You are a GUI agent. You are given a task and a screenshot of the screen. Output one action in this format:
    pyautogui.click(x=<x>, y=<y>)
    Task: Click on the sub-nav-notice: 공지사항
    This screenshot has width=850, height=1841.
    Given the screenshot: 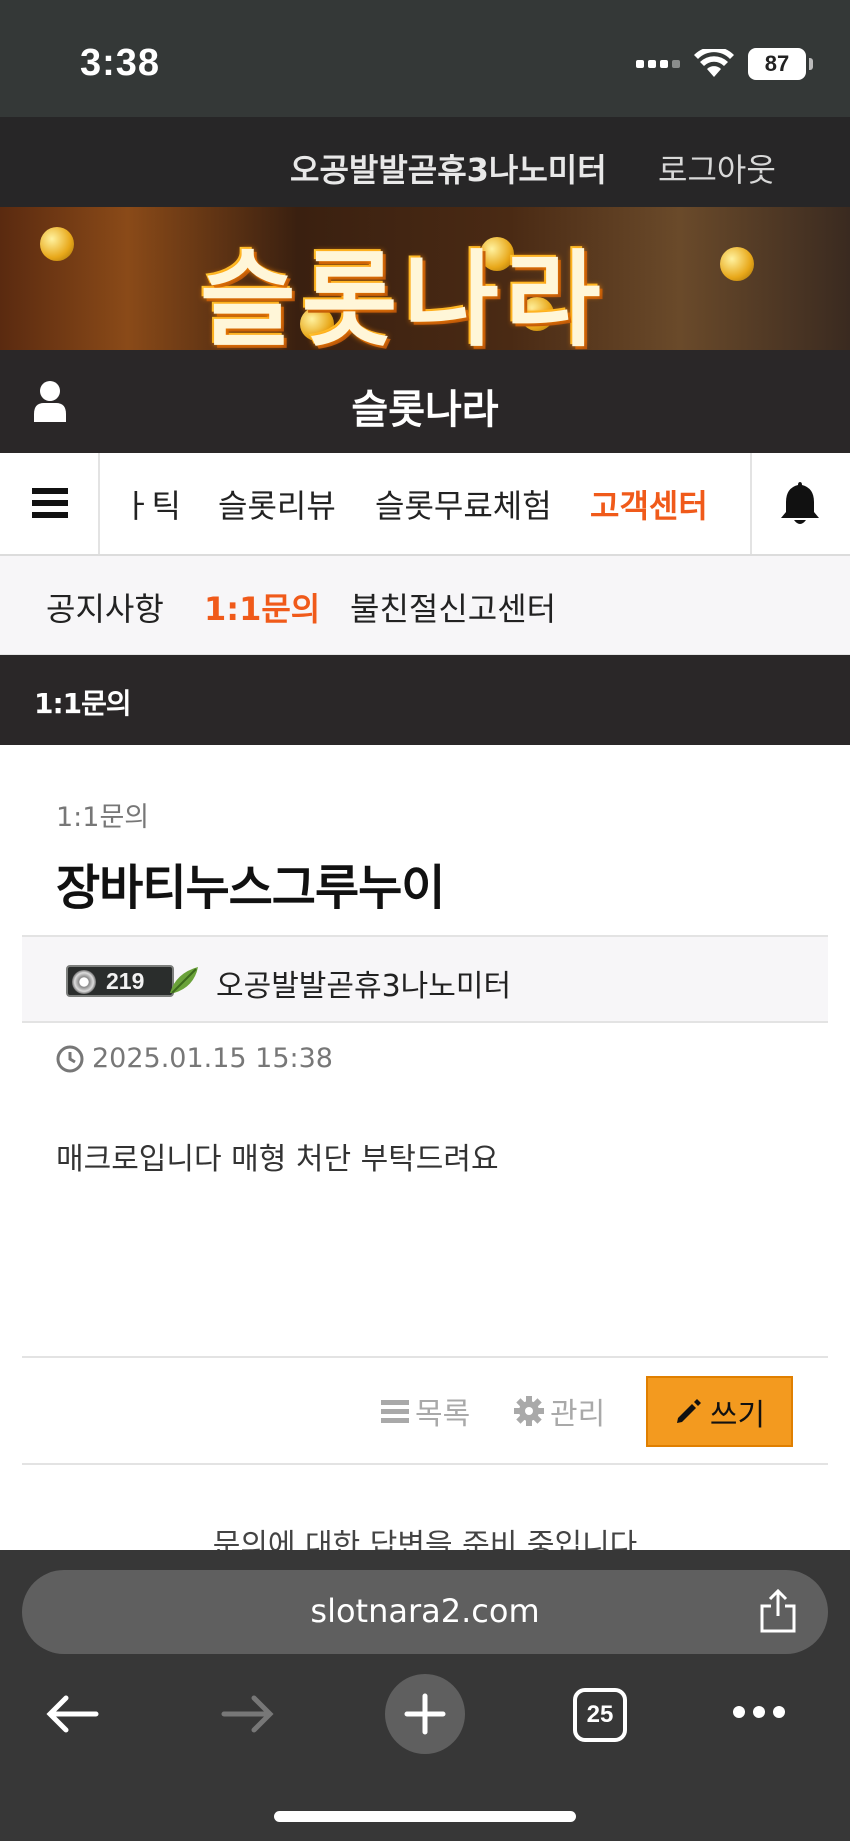 What is the action you would take?
    pyautogui.click(x=105, y=607)
    